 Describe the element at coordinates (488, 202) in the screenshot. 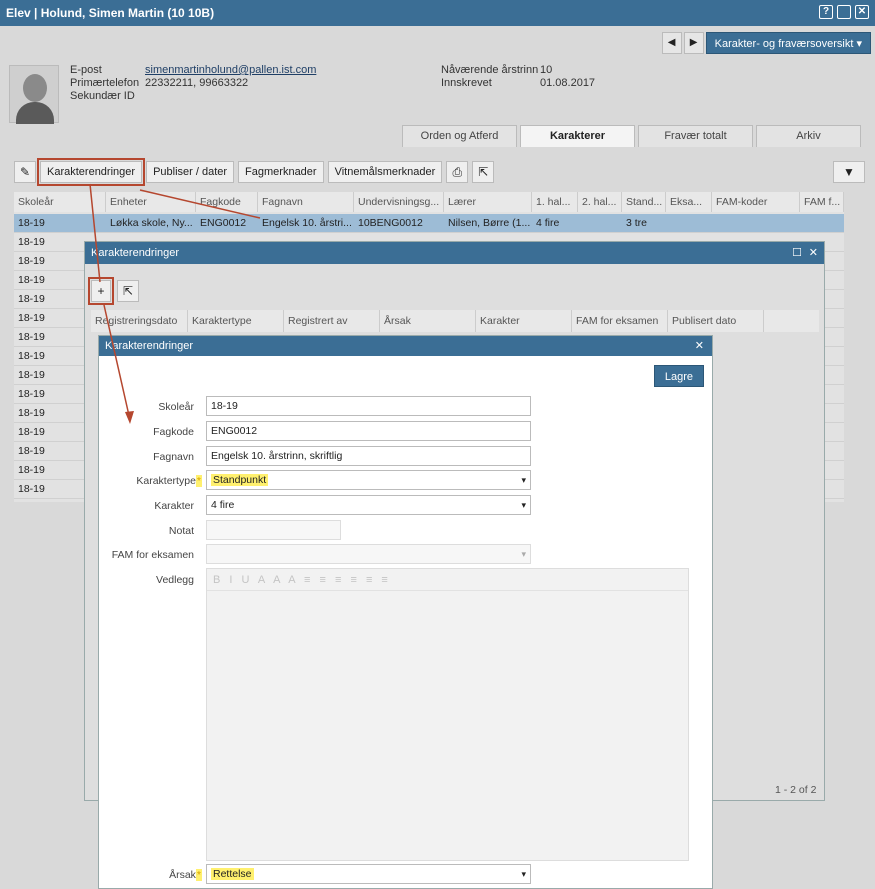

I see `col-header: Lærer` at that location.